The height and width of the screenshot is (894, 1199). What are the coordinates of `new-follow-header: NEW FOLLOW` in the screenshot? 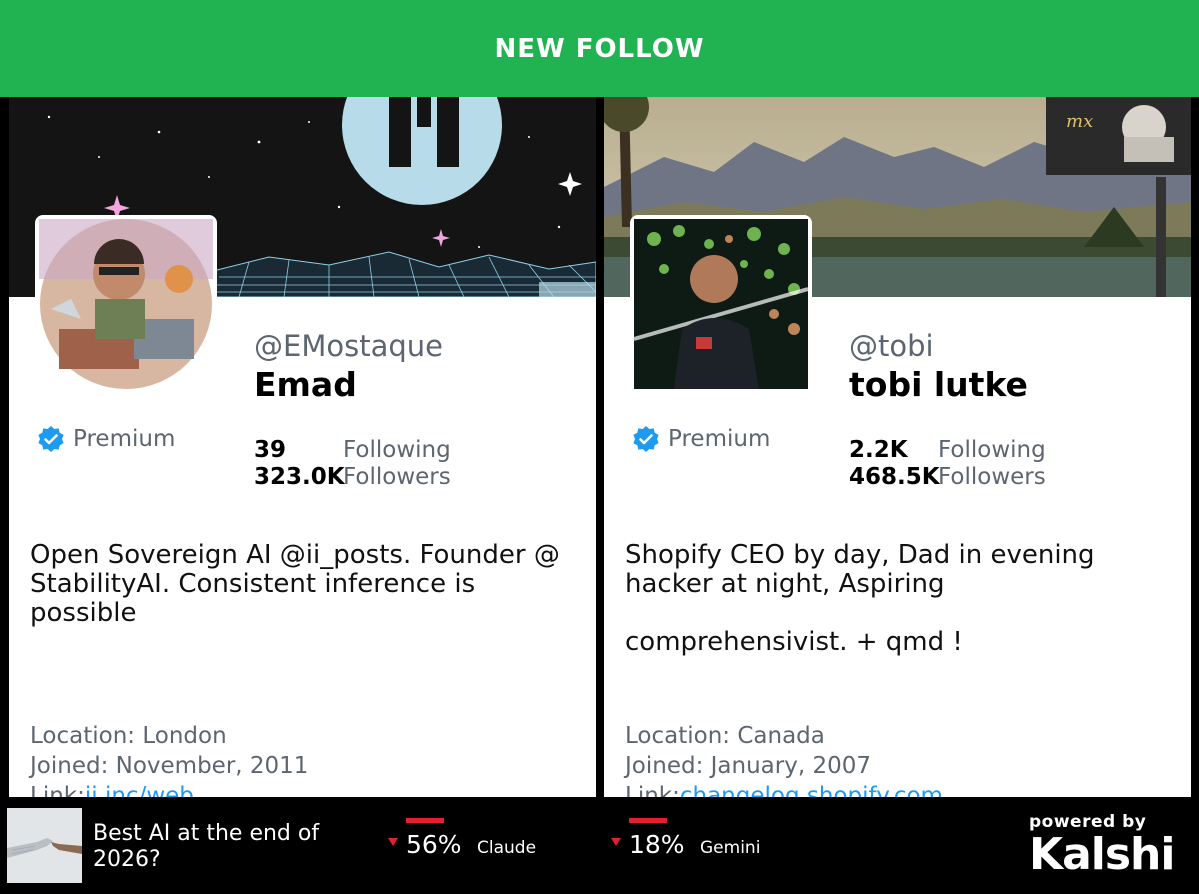 It's located at (599, 48).